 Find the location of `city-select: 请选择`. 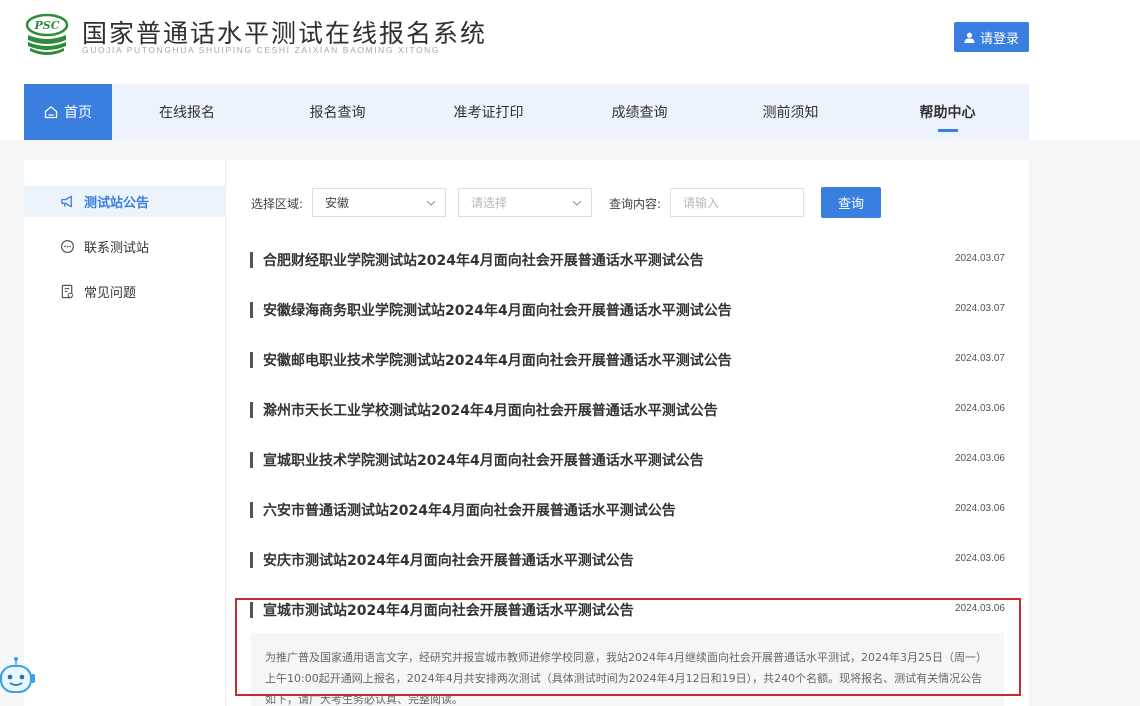

city-select: 请选择 is located at coordinates (525, 202).